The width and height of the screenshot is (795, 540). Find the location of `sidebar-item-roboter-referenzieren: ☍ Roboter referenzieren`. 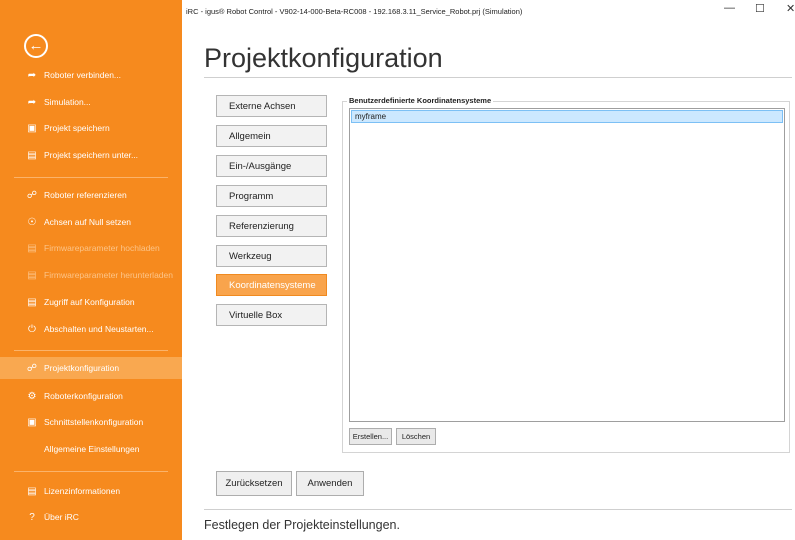

sidebar-item-roboter-referenzieren: ☍ Roboter referenzieren is located at coordinates (91, 195).